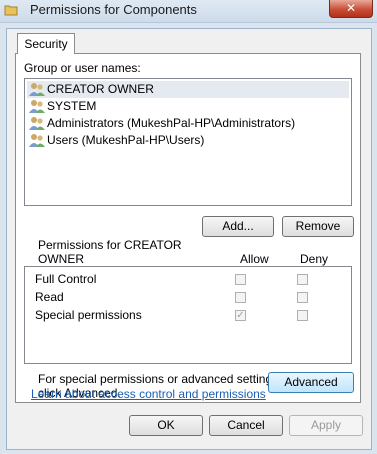  I want to click on user-name: Users (MukeshPal-HP\Users), so click(126, 140).